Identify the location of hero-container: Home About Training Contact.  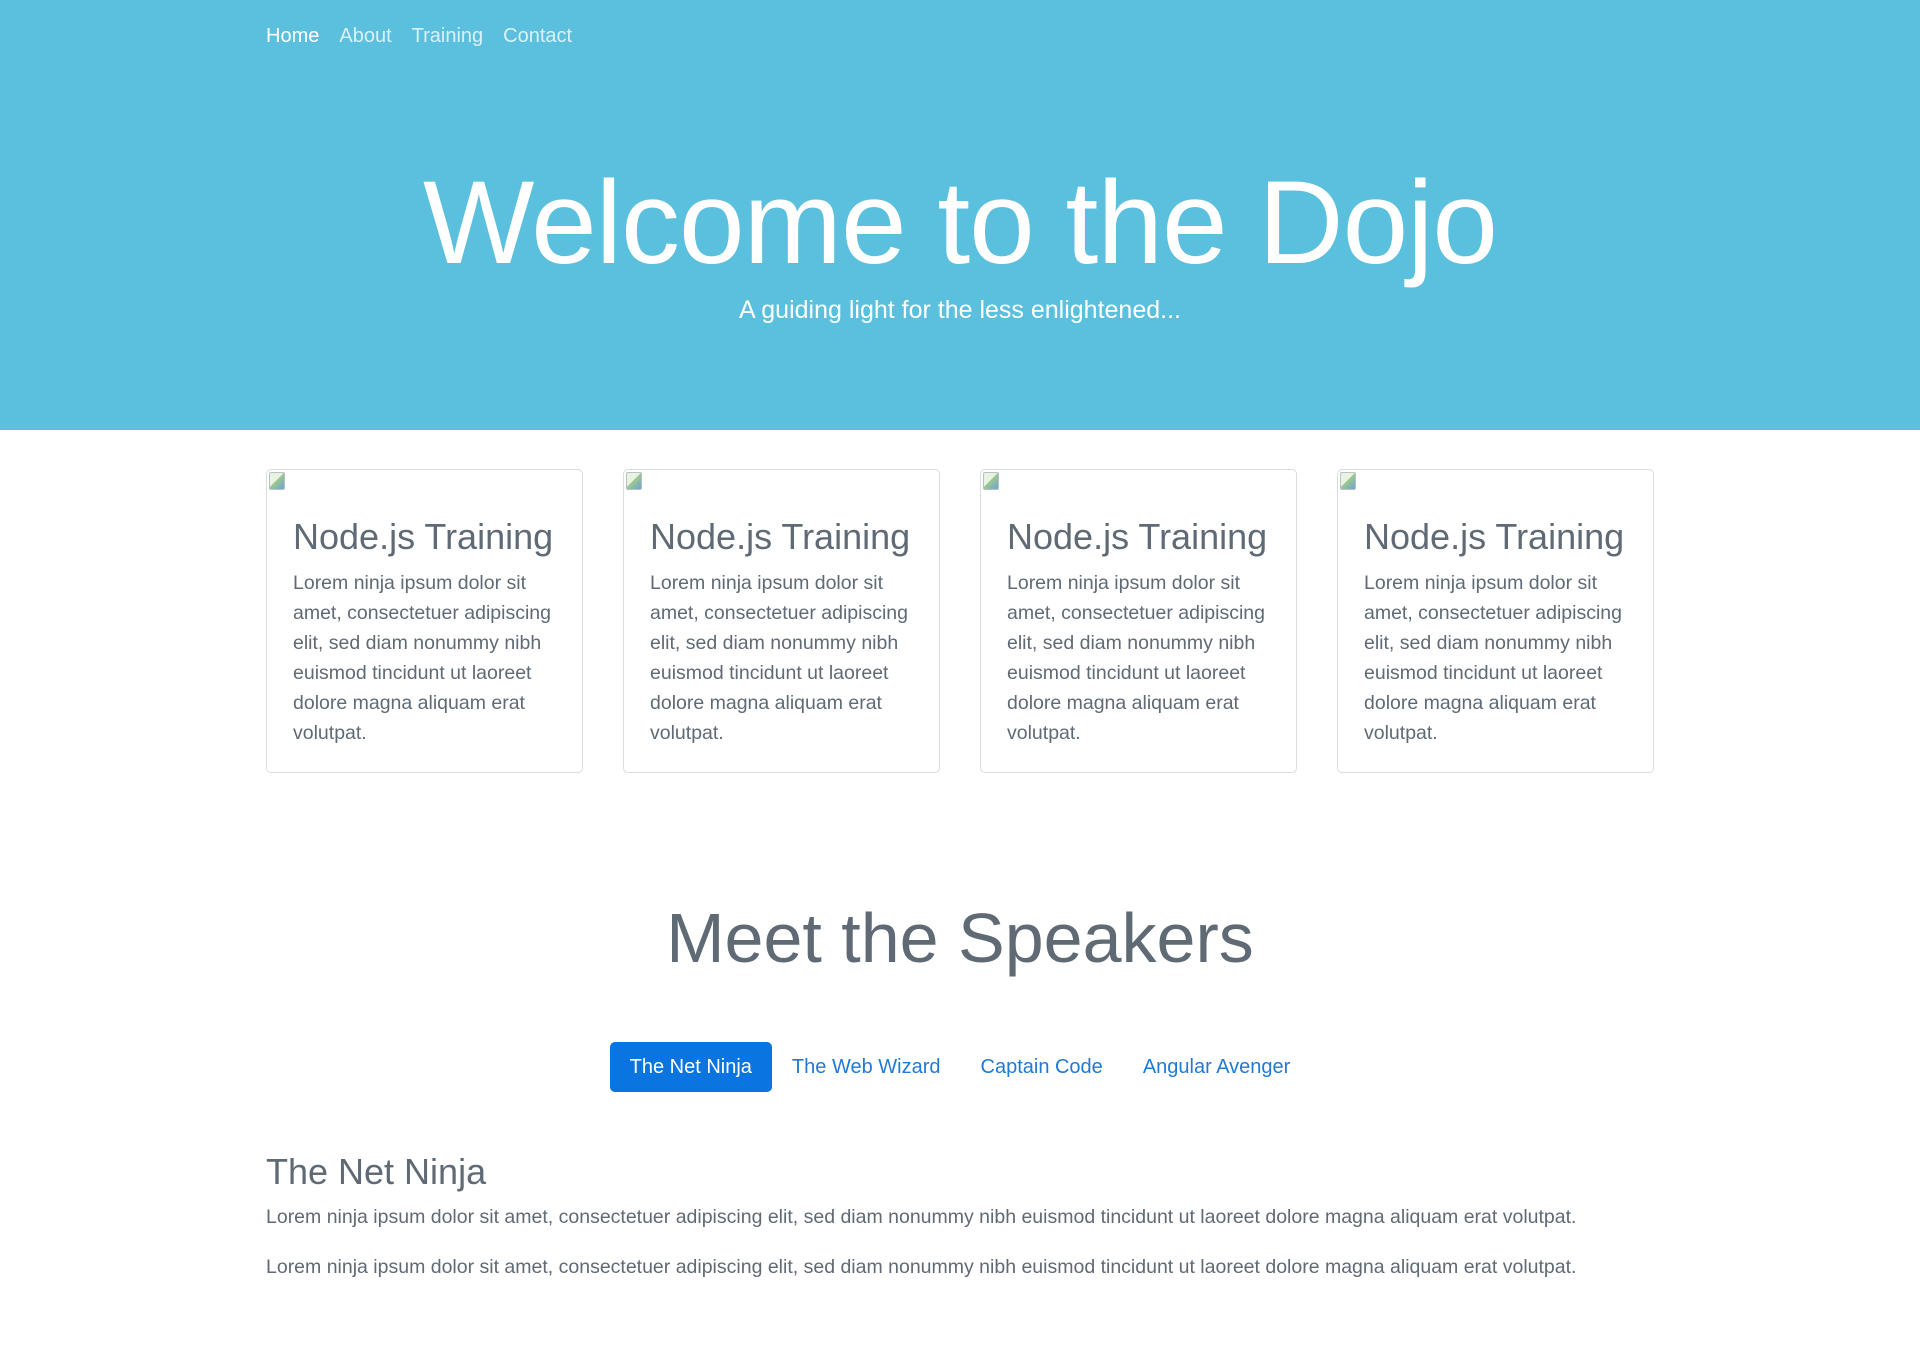
(960, 25).